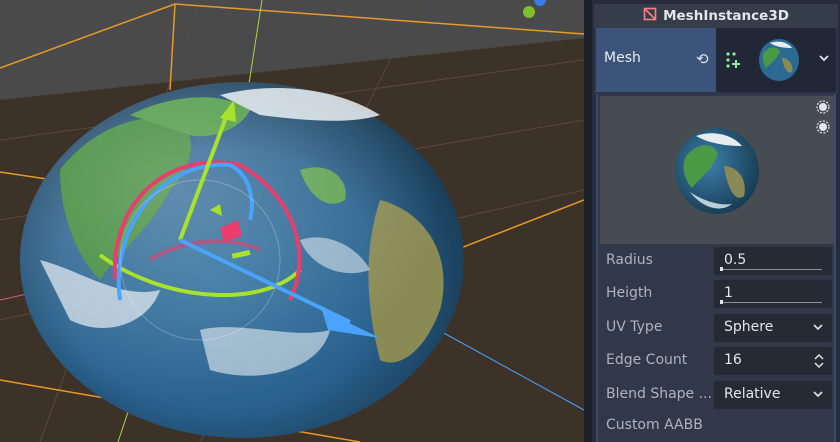  Describe the element at coordinates (773, 395) in the screenshot. I see `blend-shape-select: Relative` at that location.